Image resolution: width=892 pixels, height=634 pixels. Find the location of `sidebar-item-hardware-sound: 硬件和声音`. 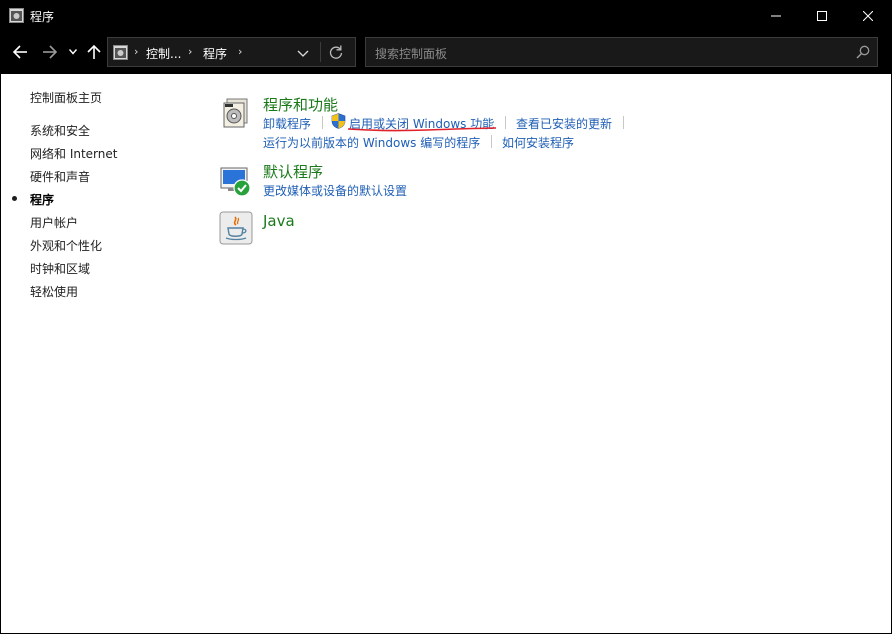

sidebar-item-hardware-sound: 硬件和声音 is located at coordinates (60, 176).